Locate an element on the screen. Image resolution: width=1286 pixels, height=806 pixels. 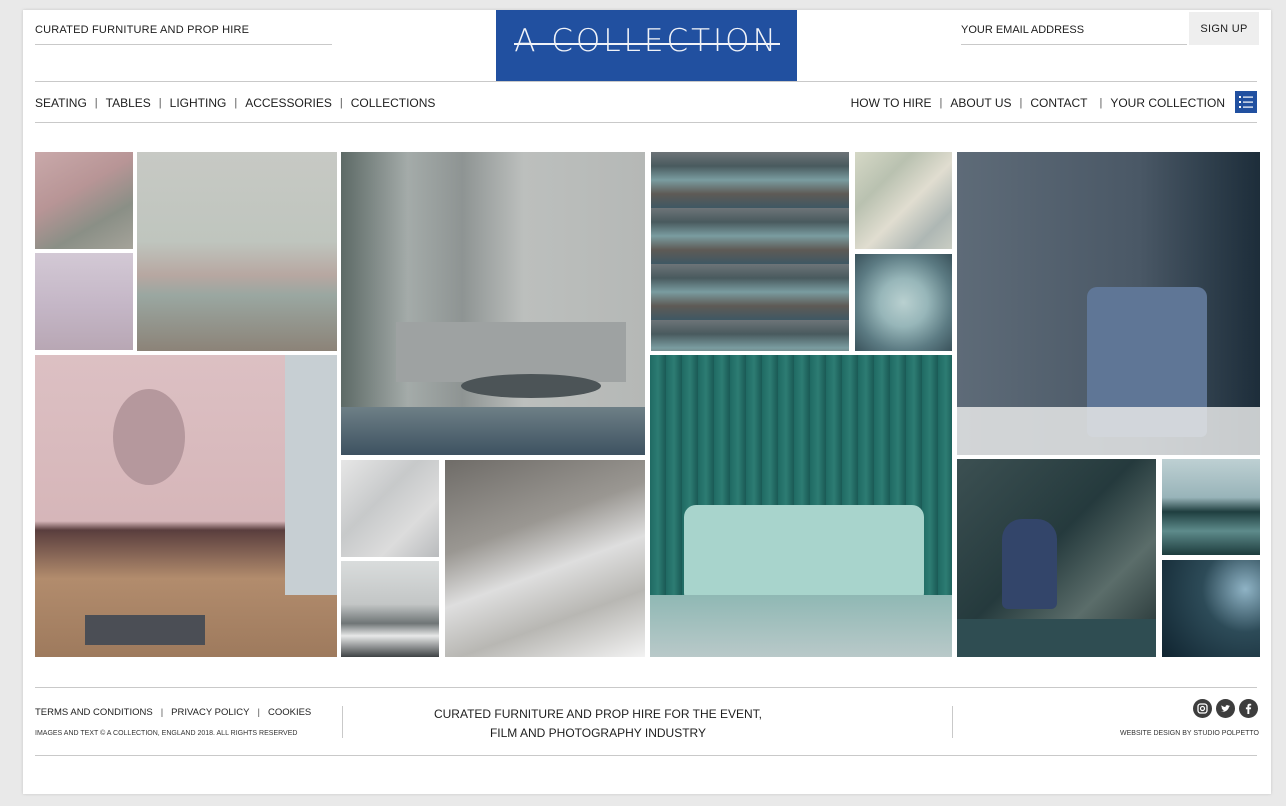
image-misty-mosque is located at coordinates (84, 301).